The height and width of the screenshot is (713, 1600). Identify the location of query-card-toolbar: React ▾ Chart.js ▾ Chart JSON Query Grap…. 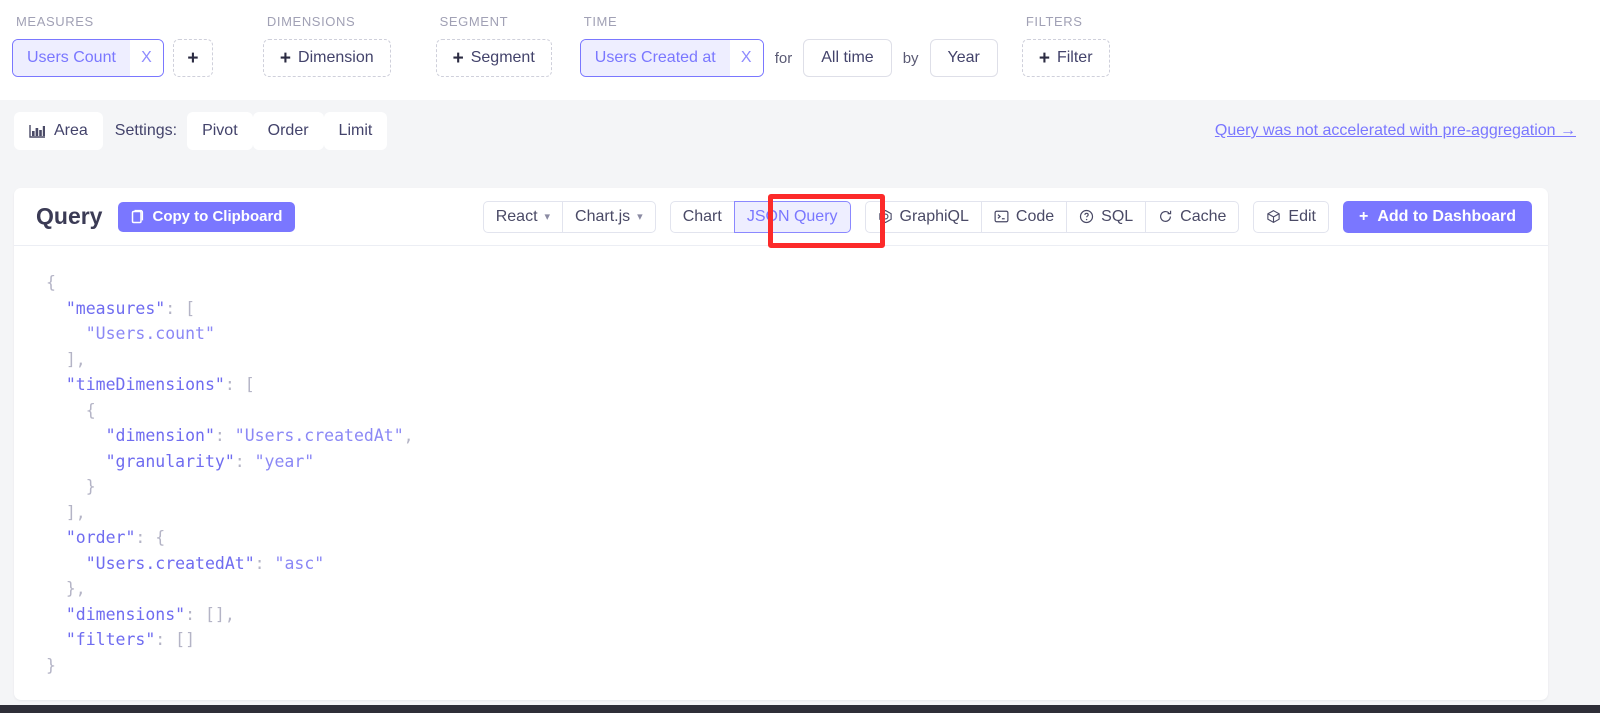
(1007, 216).